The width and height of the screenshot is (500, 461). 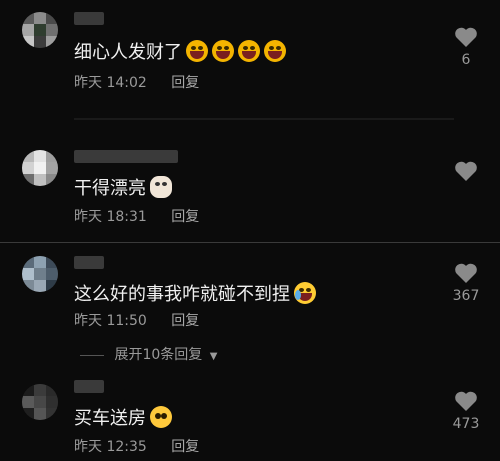 What do you see at coordinates (161, 417) in the screenshot?
I see `pleading-emoji` at bounding box center [161, 417].